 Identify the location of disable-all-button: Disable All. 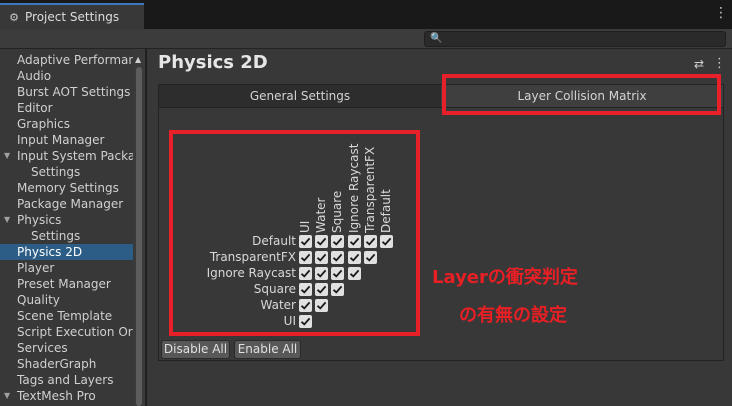
(195, 349).